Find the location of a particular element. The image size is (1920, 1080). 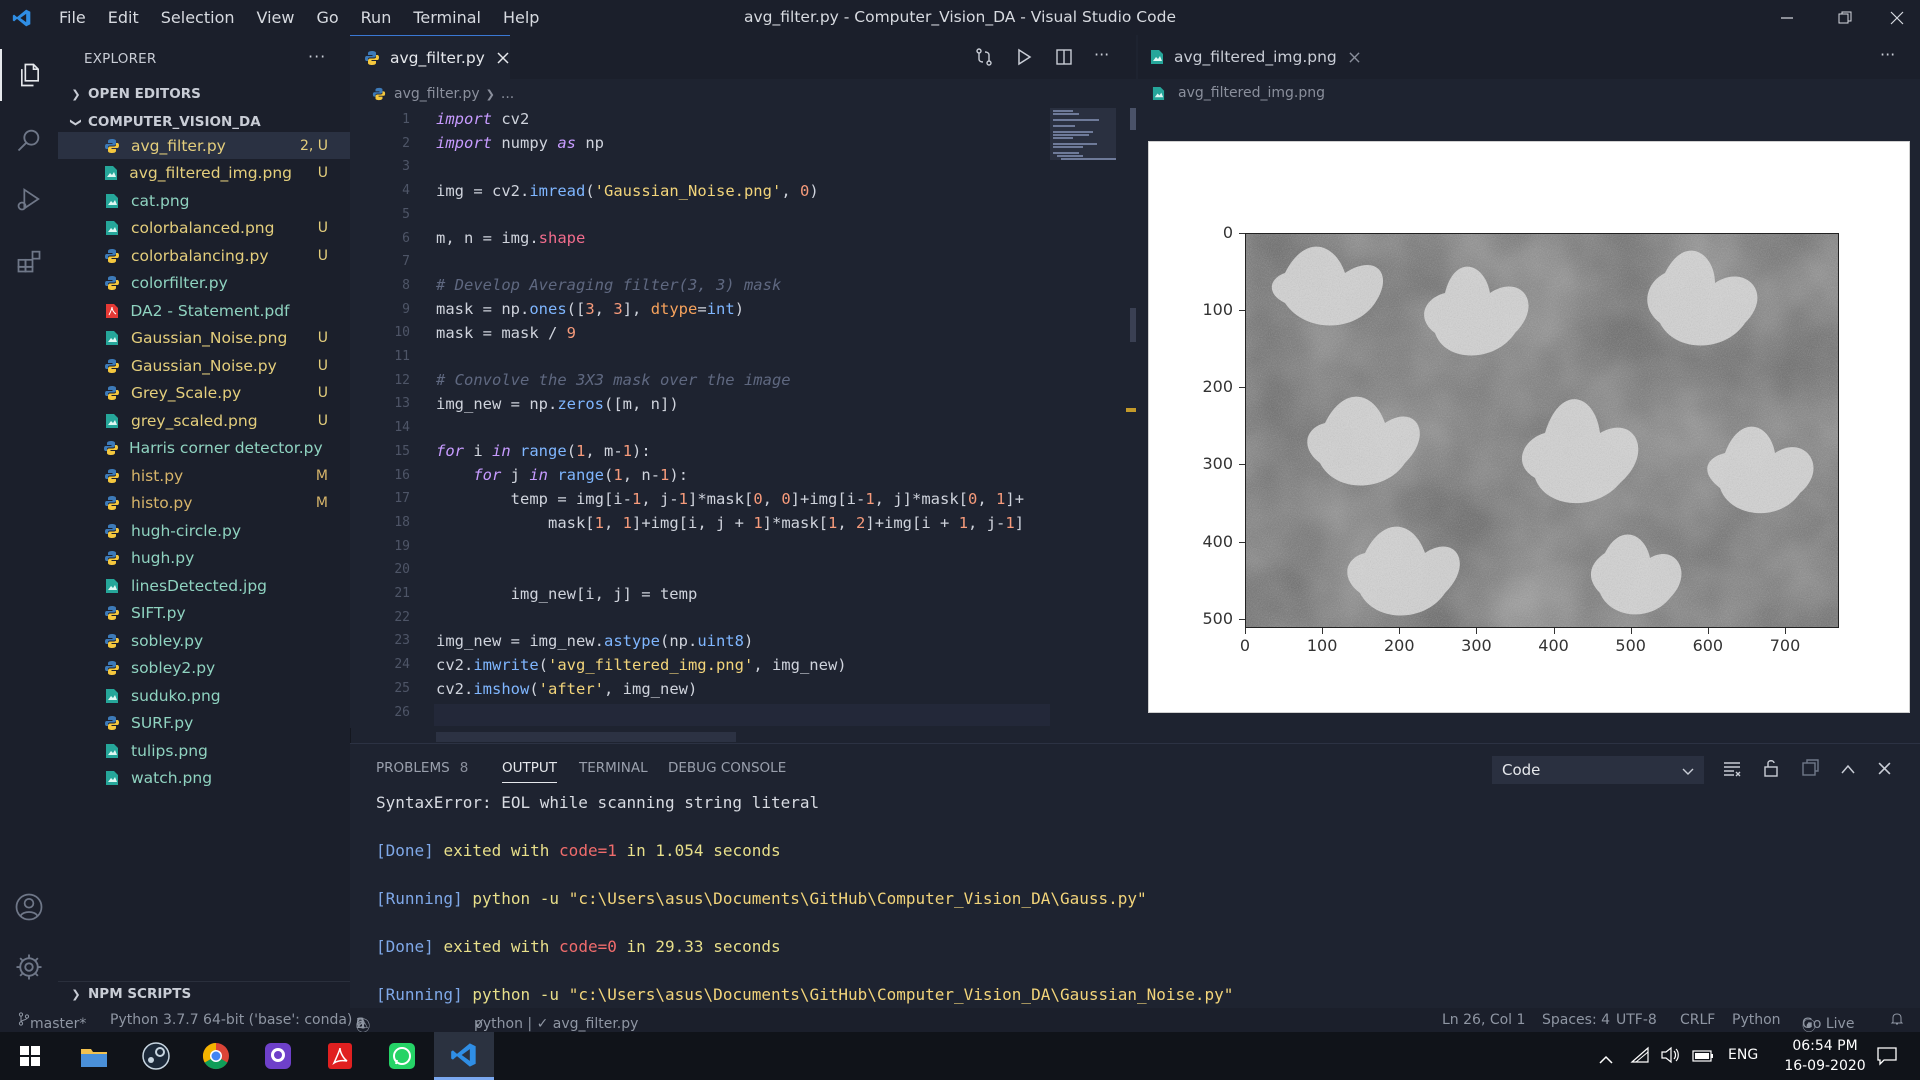

file-item: Harris corner detector.py is located at coordinates (204, 448).